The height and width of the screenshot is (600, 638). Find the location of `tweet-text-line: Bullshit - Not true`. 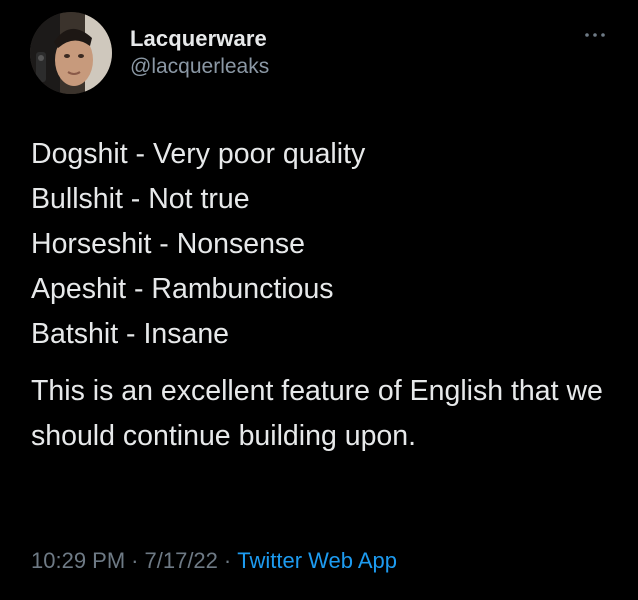

tweet-text-line: Bullshit - Not true is located at coordinates (140, 199).